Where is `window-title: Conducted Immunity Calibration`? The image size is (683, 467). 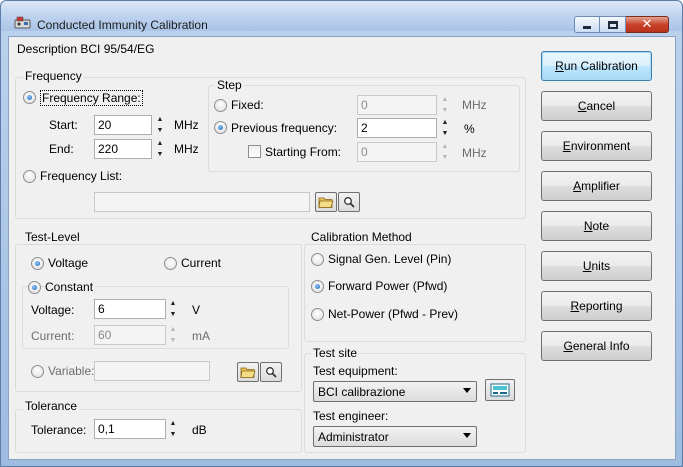 window-title: Conducted Immunity Calibration is located at coordinates (122, 25).